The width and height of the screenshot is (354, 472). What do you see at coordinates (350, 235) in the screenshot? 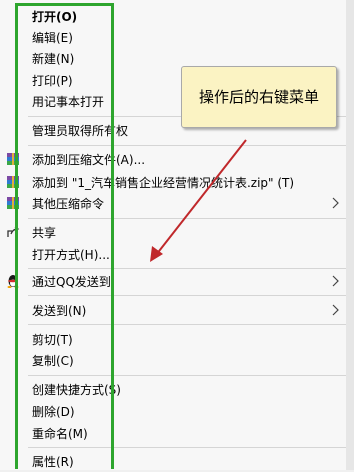
I see `background-window-edge` at bounding box center [350, 235].